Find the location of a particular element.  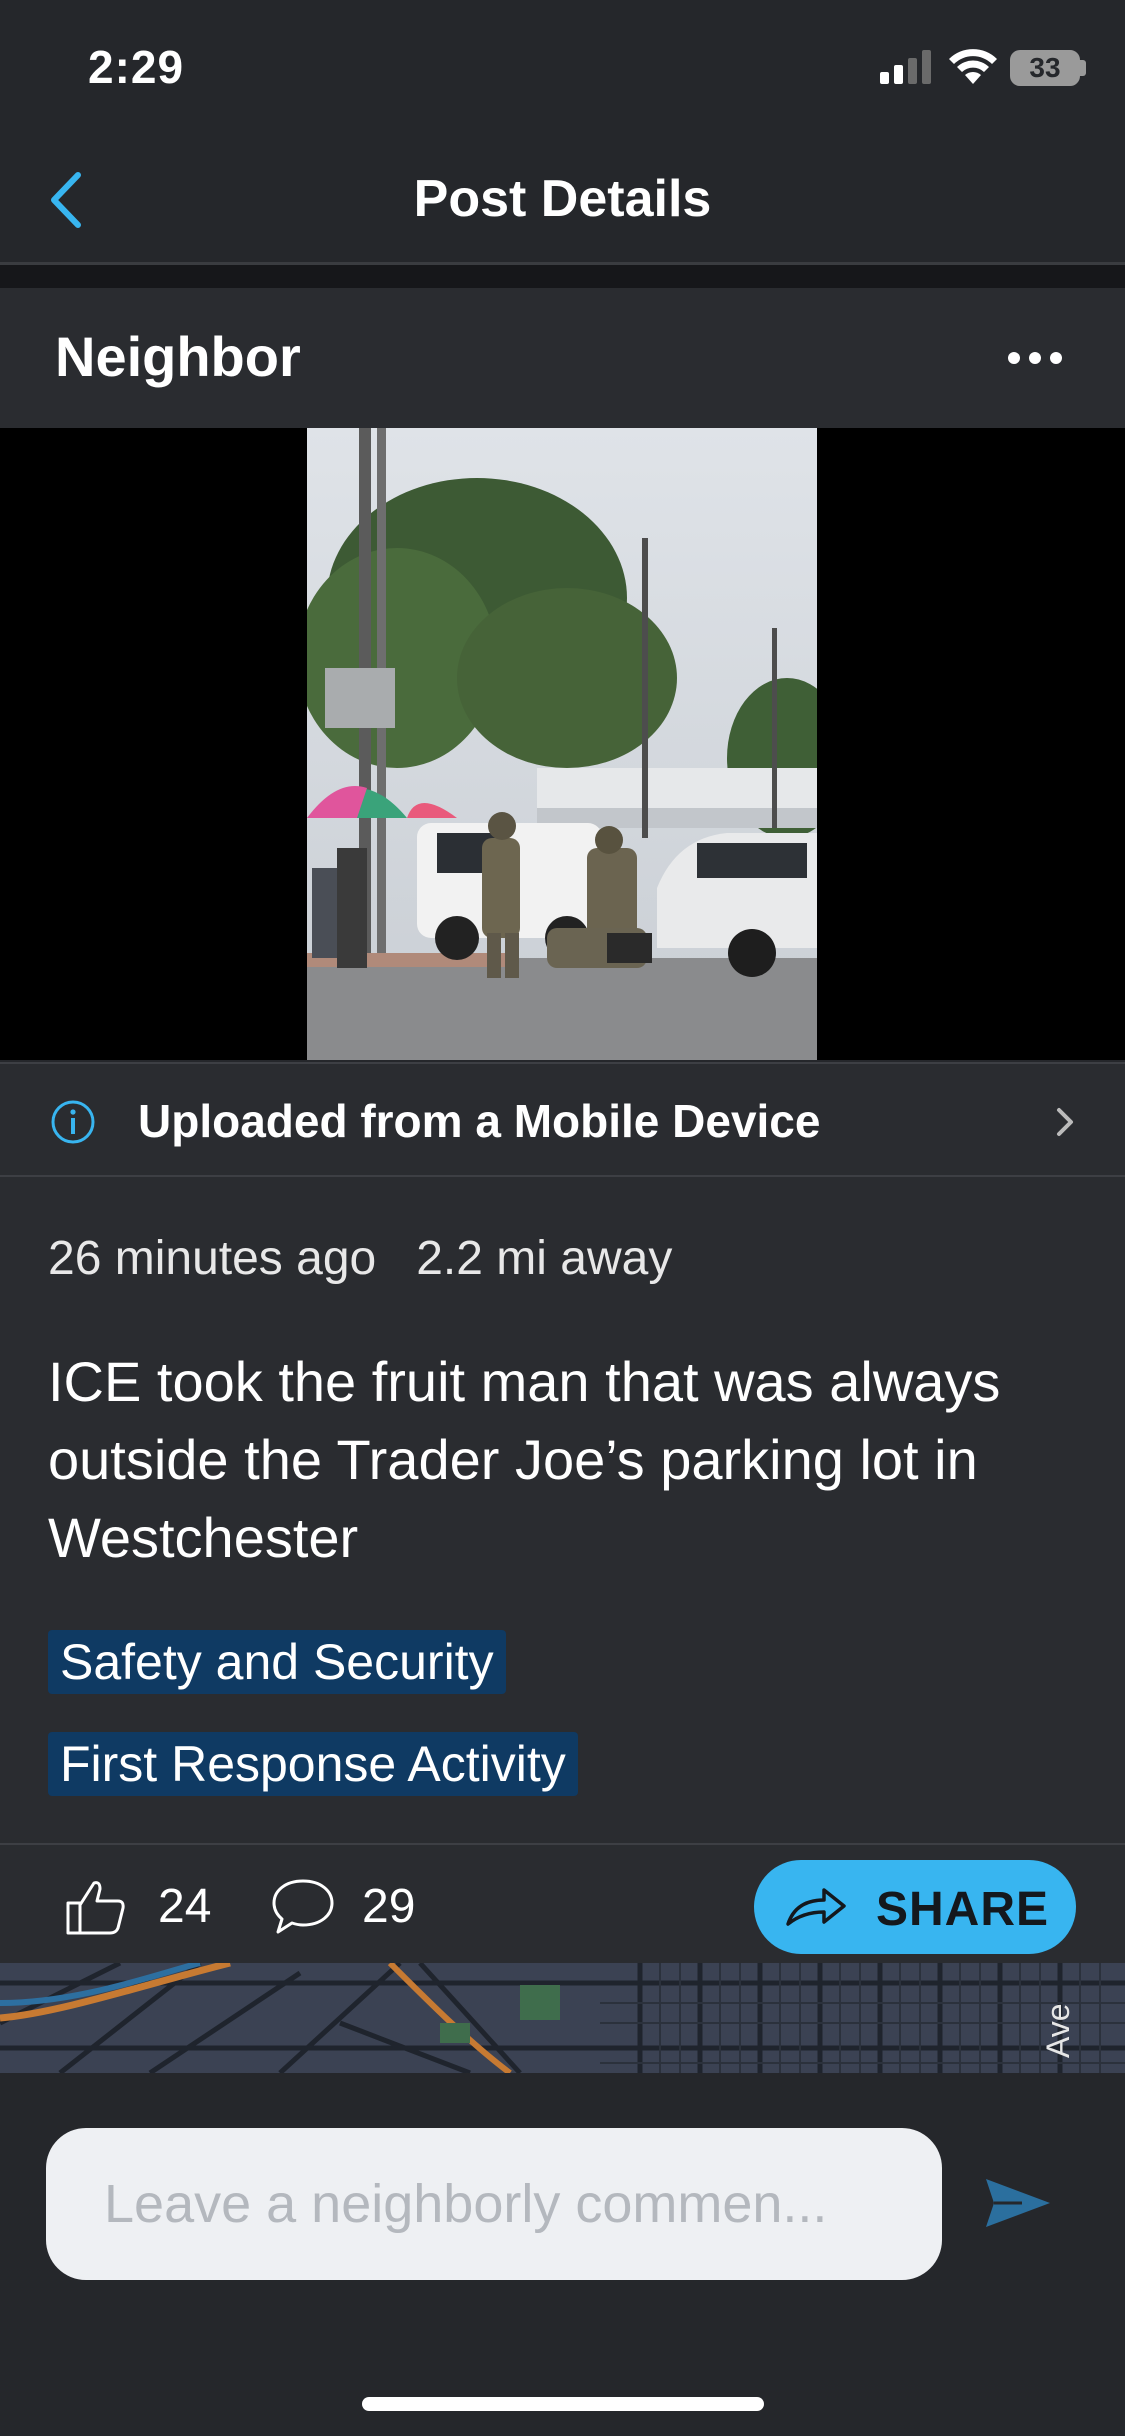

post-meta: 26 minutes ago 2.2 mi away is located at coordinates (360, 1258).